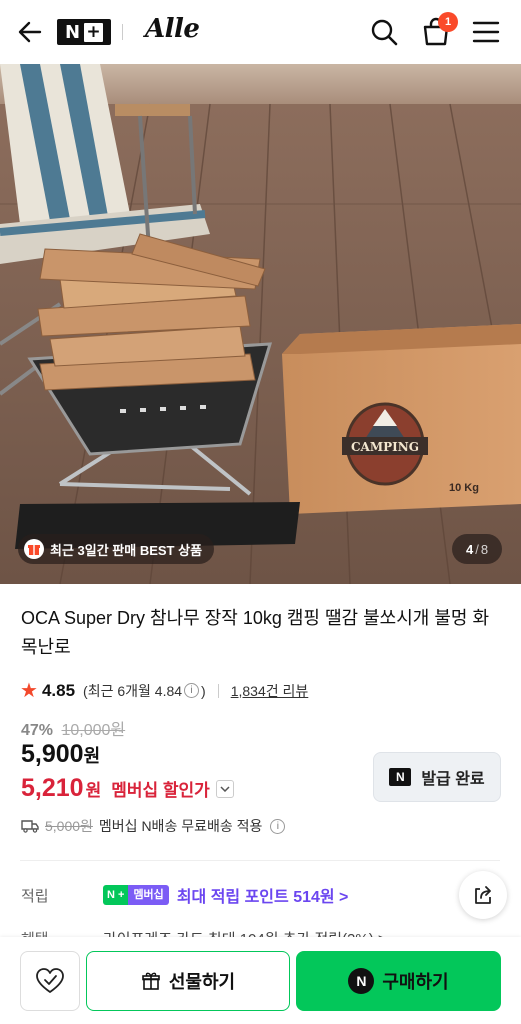 Image resolution: width=521 pixels, height=1024 pixels. Describe the element at coordinates (218, 690) in the screenshot. I see `rating-divider` at that location.